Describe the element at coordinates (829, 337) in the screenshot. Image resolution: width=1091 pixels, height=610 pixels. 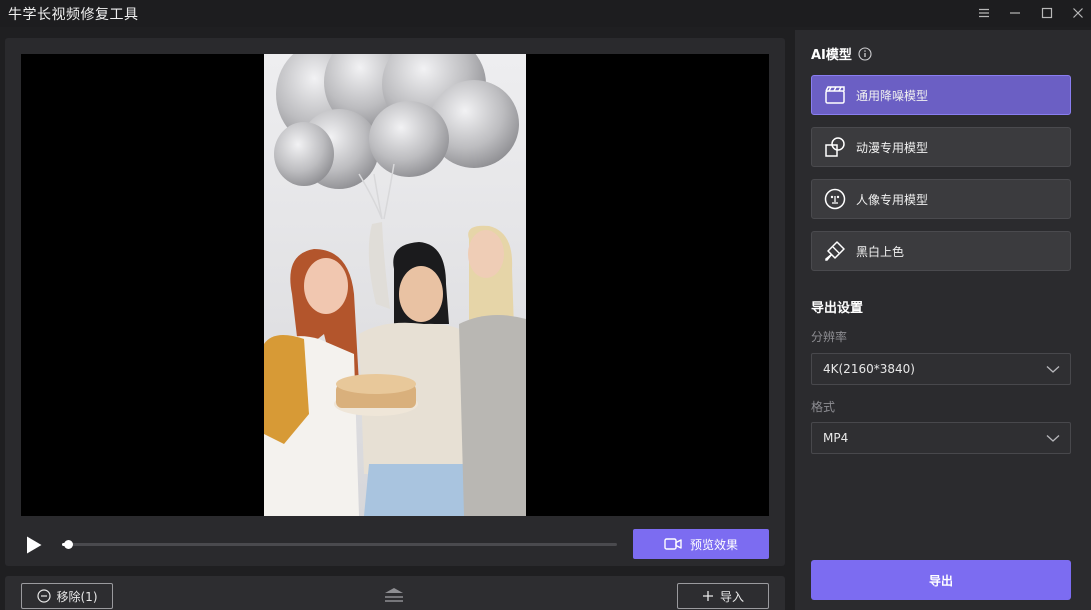
I see `resolution-label: 分辨率` at that location.